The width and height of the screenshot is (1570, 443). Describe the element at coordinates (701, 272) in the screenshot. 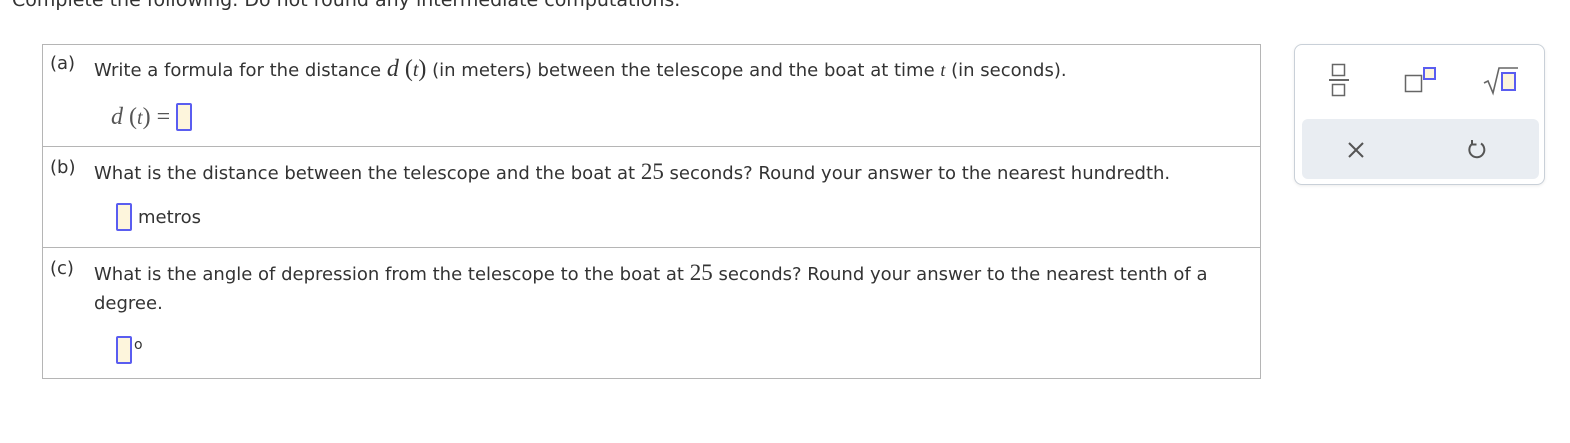

I see `part-c-number: 25` at that location.